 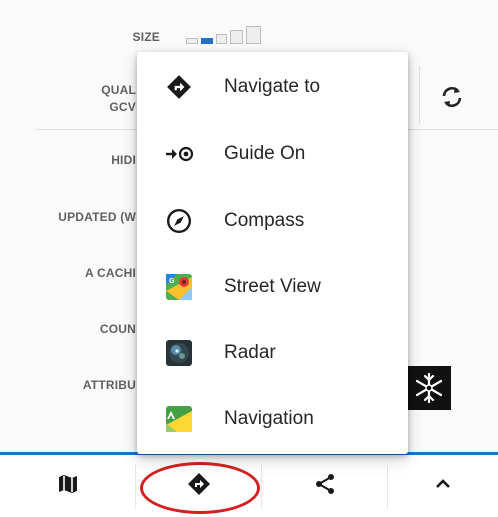 I want to click on map-tab, so click(x=67, y=486).